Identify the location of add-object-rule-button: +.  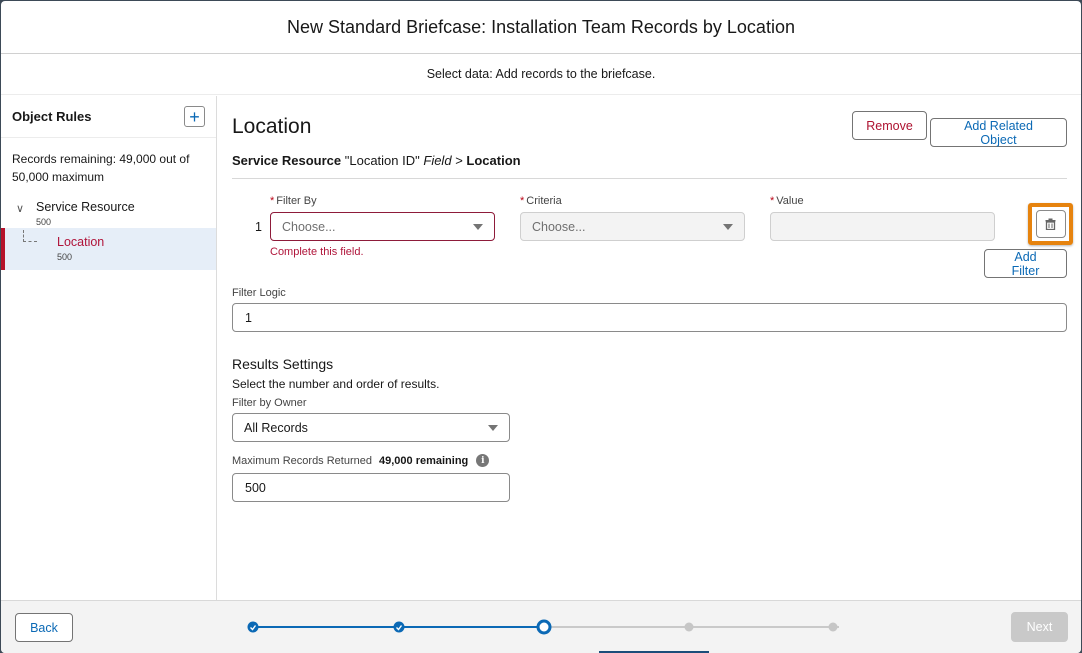
(194, 116).